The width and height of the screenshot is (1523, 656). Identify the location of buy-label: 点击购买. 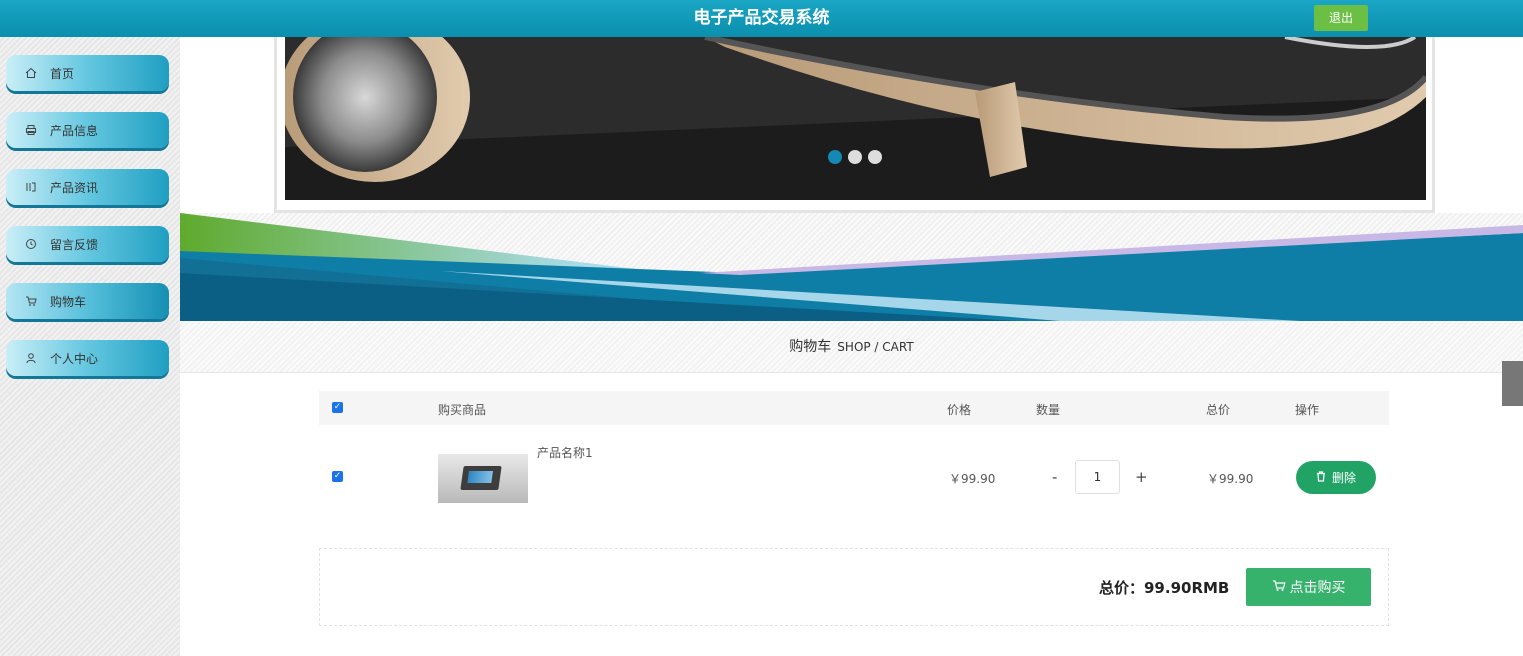
(1317, 587).